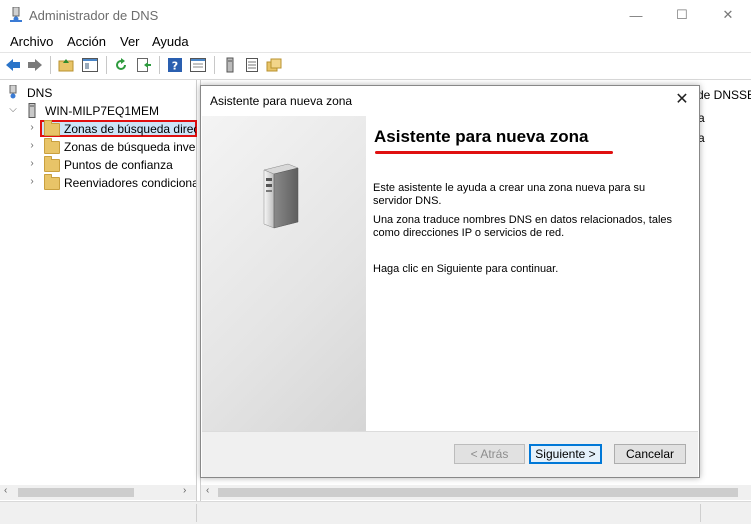  I want to click on menu-ayuda: Ayuda, so click(170, 41).